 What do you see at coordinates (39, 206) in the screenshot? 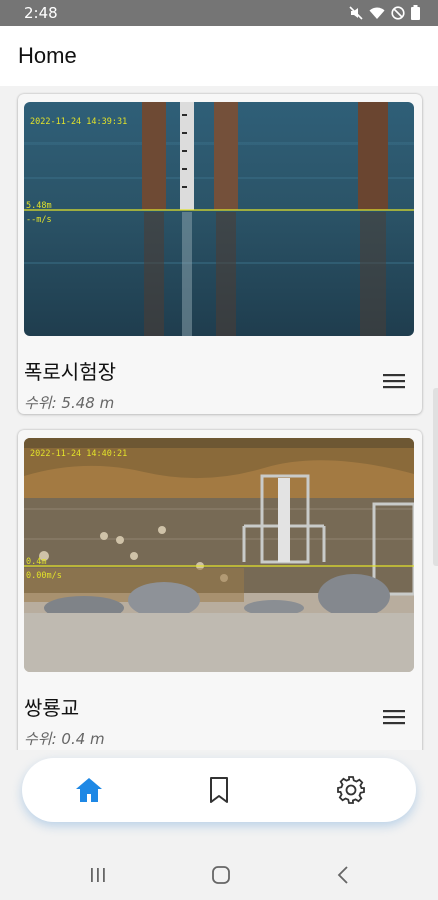
I see `overlay-level: 5.48m` at bounding box center [39, 206].